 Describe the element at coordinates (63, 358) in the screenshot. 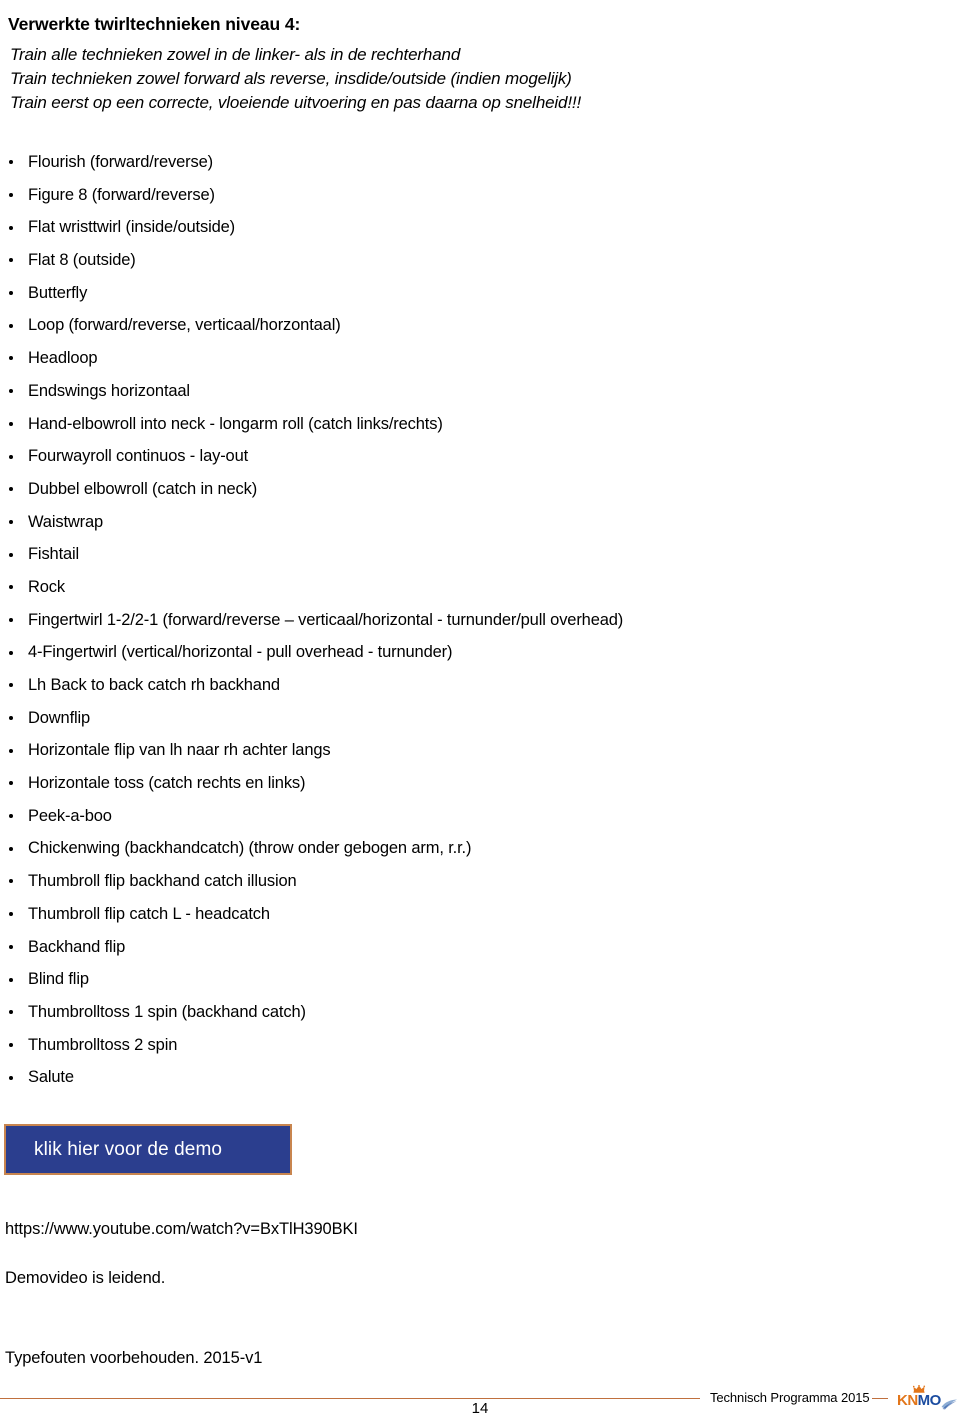

I see `list-item-label: Headloop` at that location.